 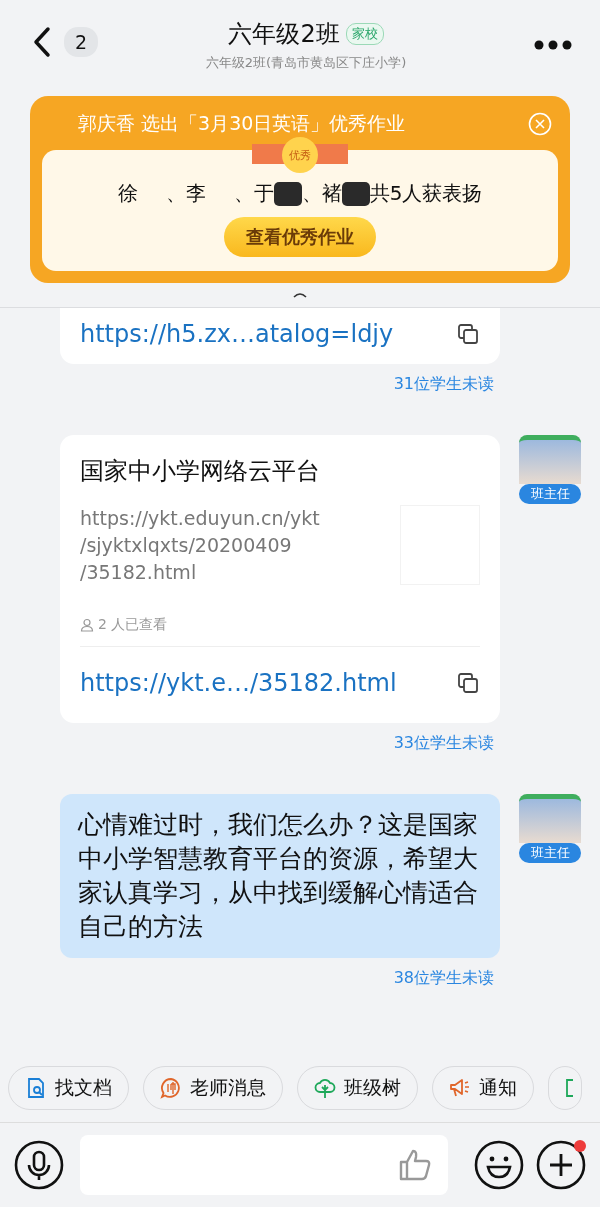 I want to click on back-icon, so click(x=42, y=42).